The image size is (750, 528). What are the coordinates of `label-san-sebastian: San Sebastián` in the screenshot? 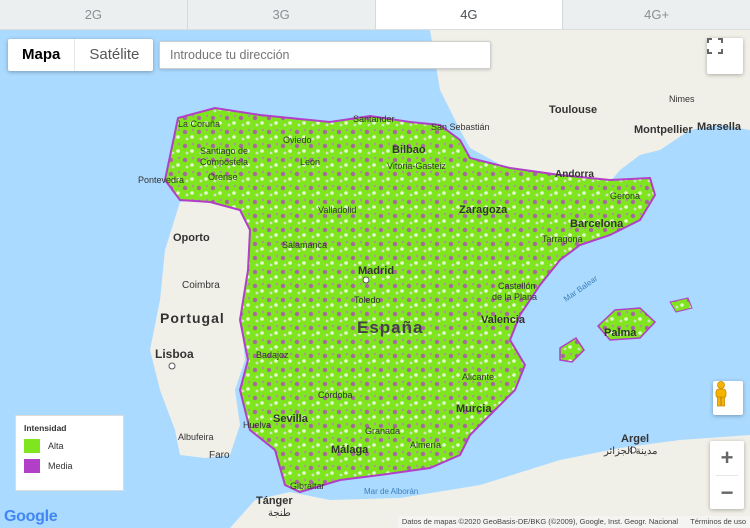 It's located at (460, 127).